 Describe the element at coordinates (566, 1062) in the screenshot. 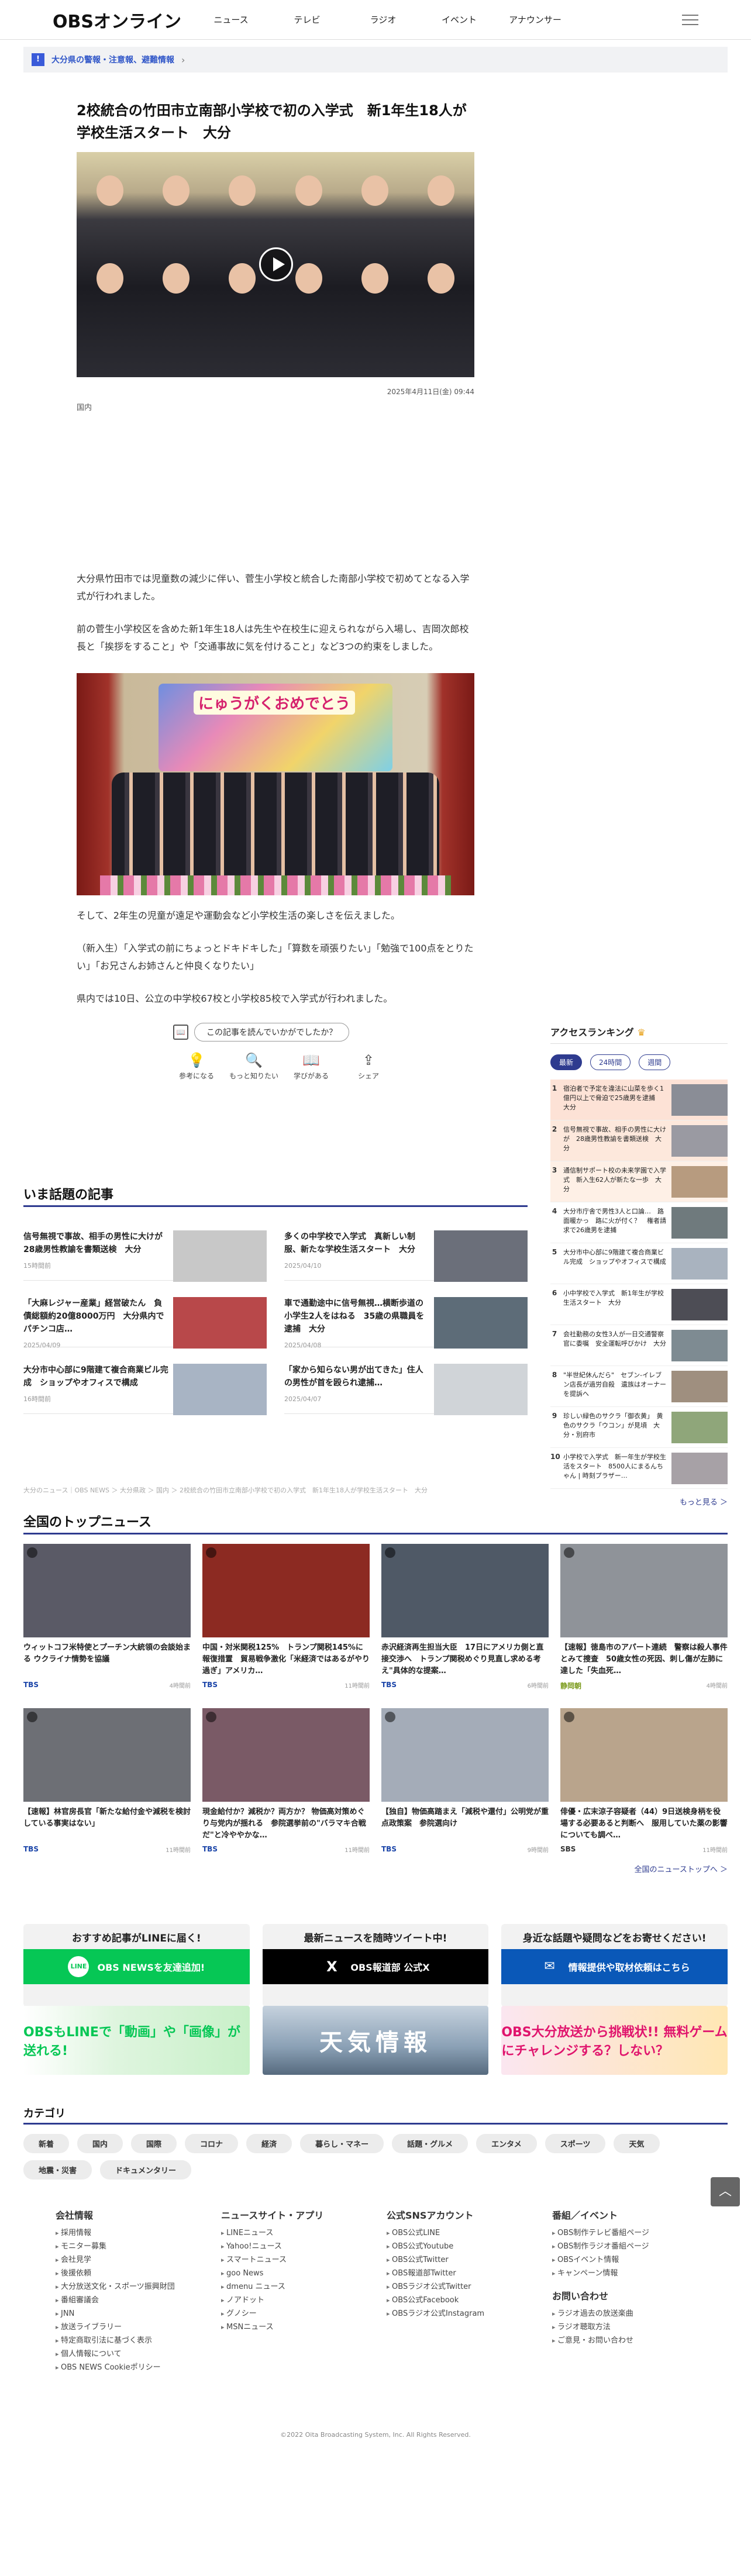

I see `ranking-tab-latest: 最新` at that location.